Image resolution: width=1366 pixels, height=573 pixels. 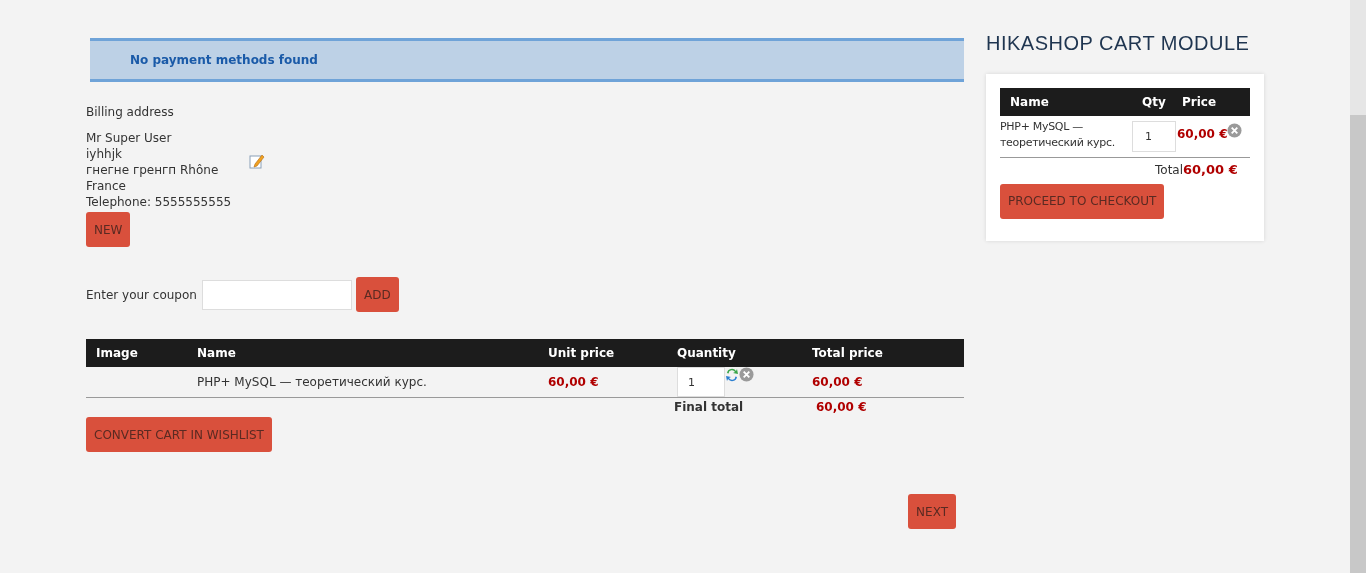 What do you see at coordinates (1082, 201) in the screenshot?
I see `checkout-button: PROCEED TO CHECKOUT` at bounding box center [1082, 201].